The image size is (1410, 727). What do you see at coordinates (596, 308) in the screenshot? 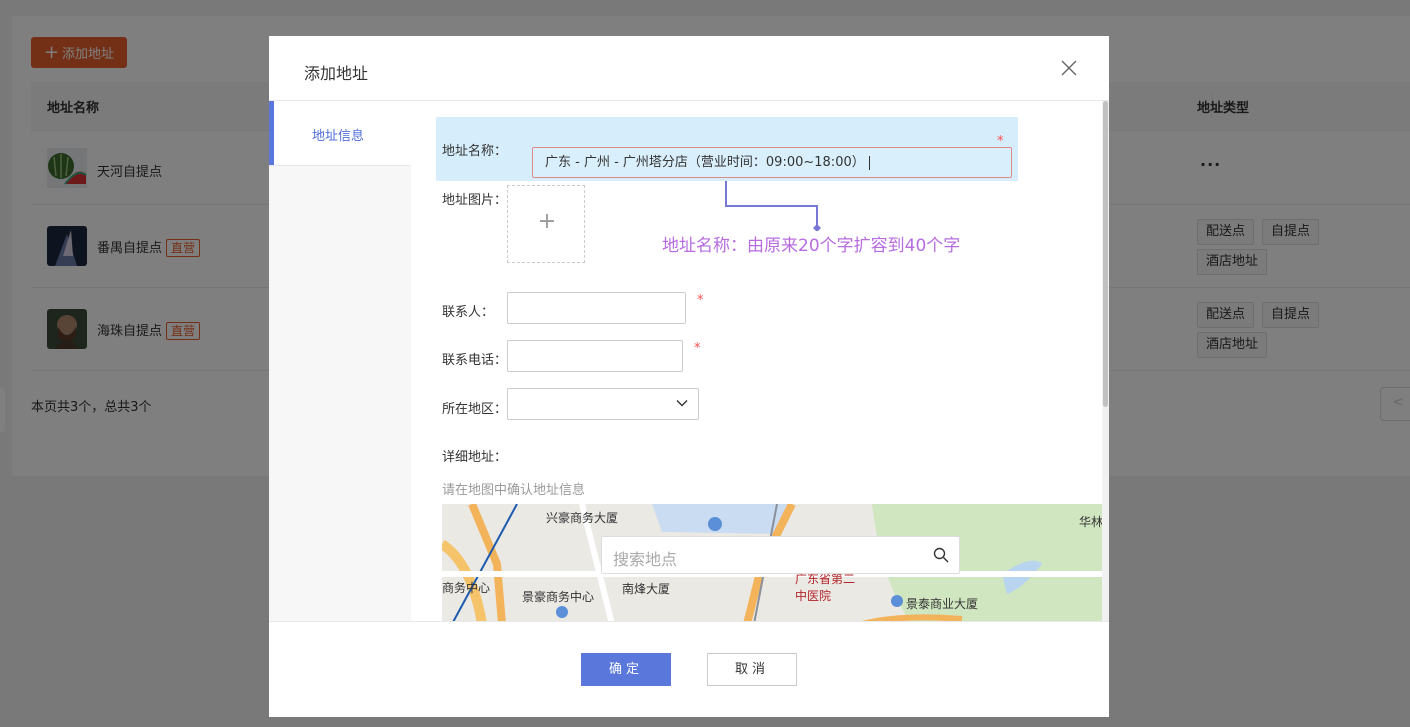
I see `contact-input` at bounding box center [596, 308].